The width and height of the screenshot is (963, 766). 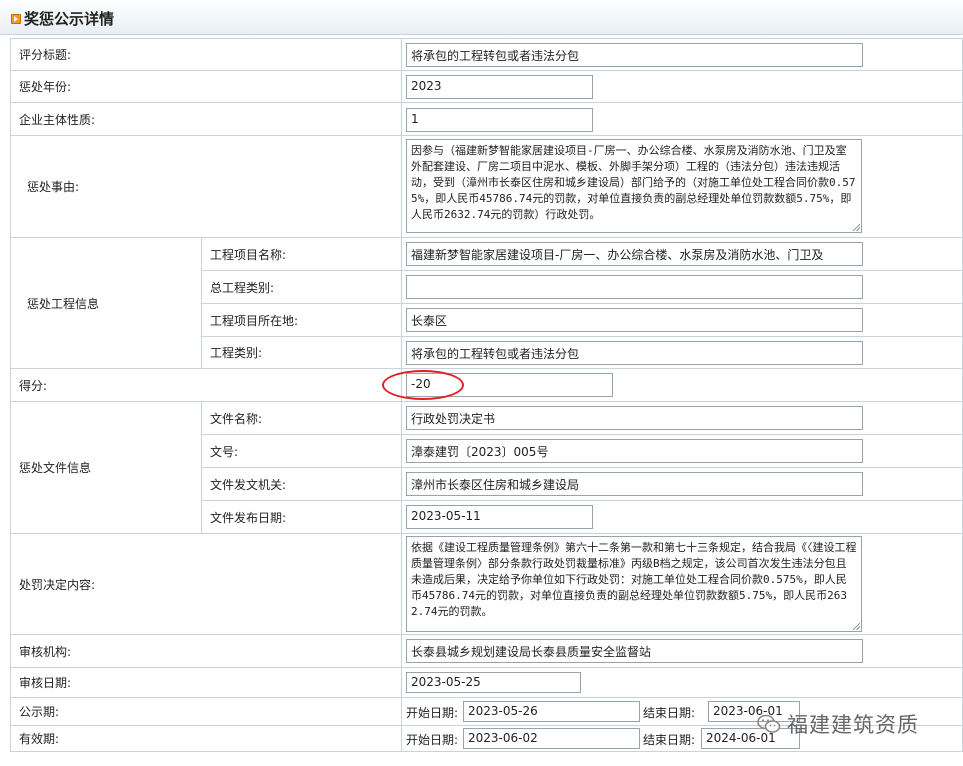 I want to click on label-decision-cell: 处罚决定内容:, so click(x=206, y=584).